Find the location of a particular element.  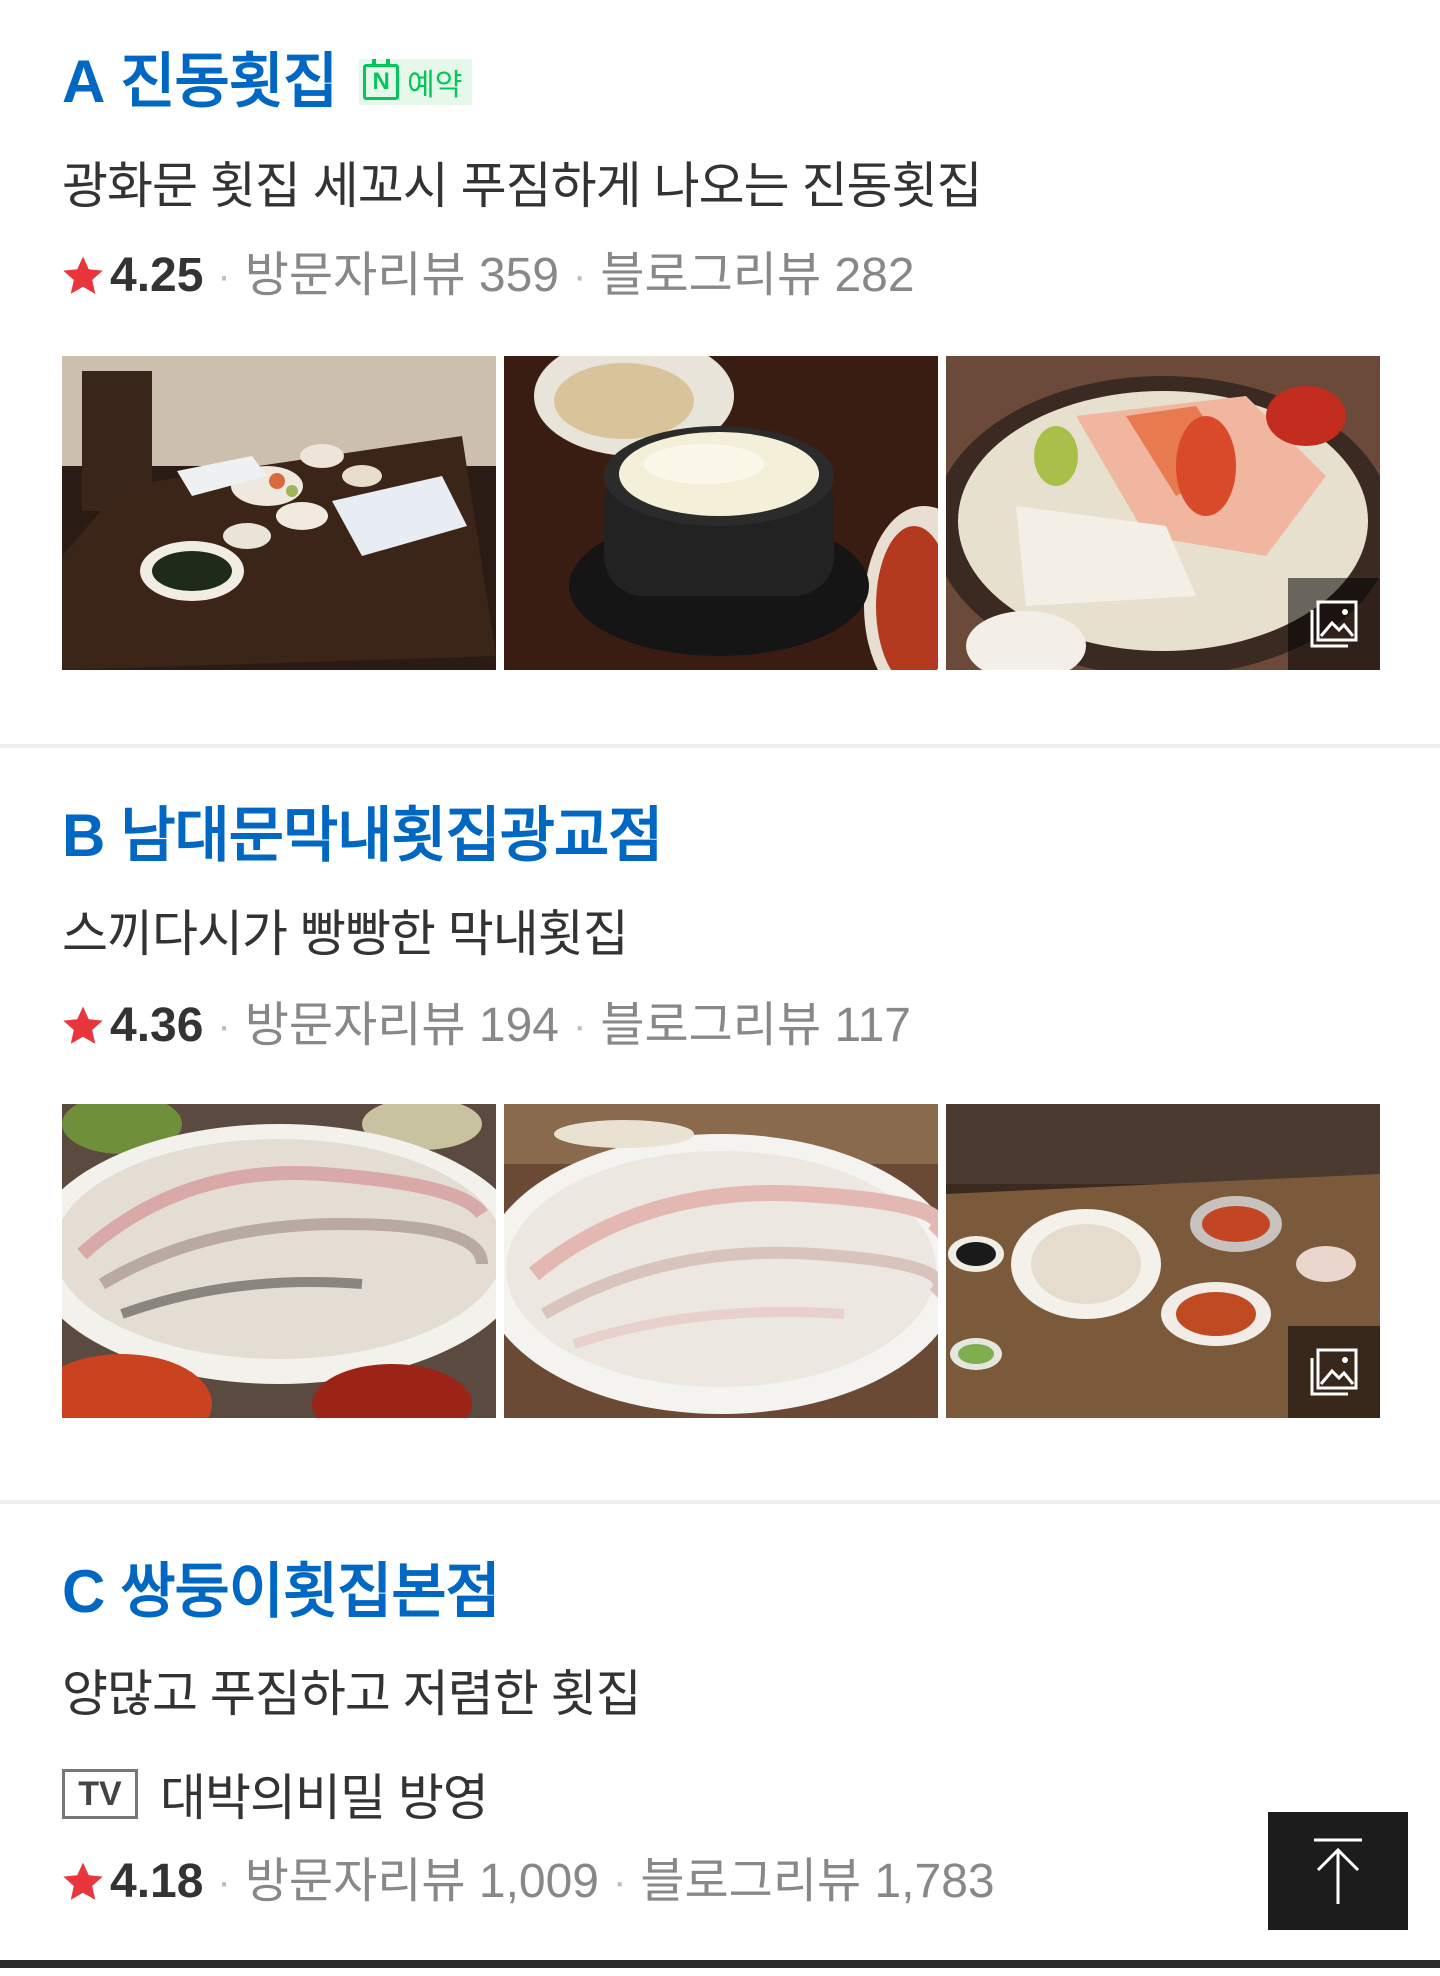

scroll-to-top-button is located at coordinates (1338, 1871).